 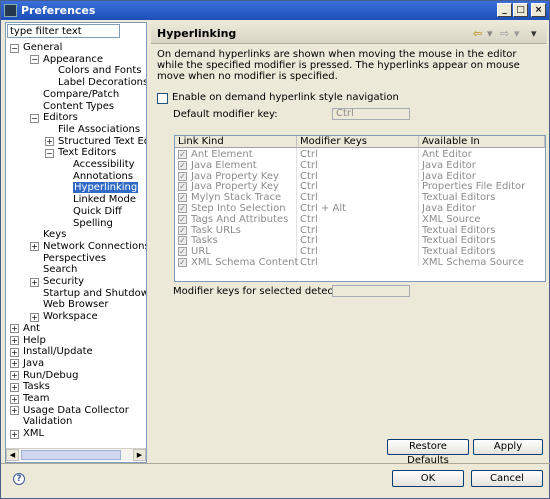 What do you see at coordinates (60, 270) in the screenshot?
I see `tree-item: Search` at bounding box center [60, 270].